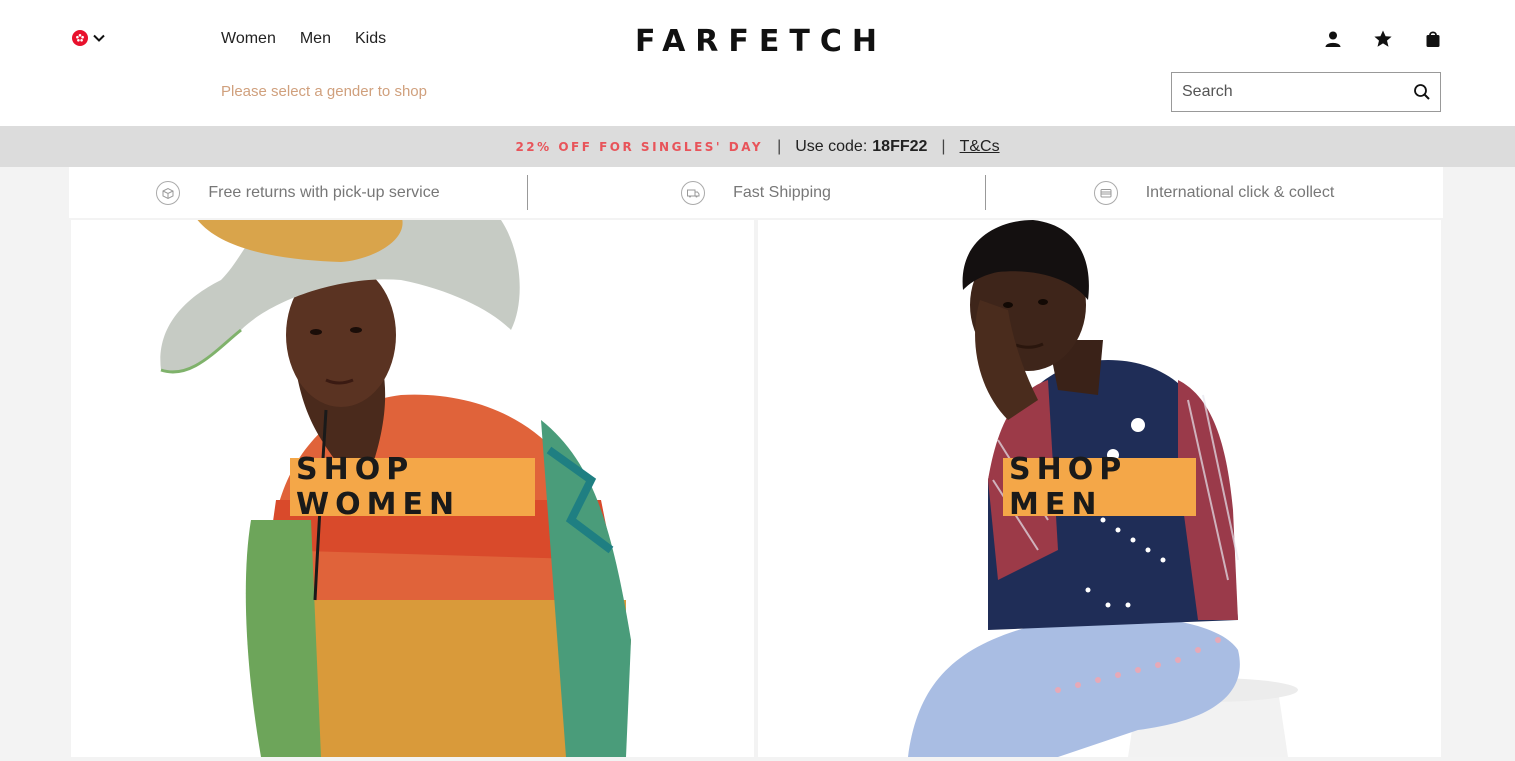 This screenshot has height=761, width=1515. I want to click on nav-kids: Kids, so click(370, 39).